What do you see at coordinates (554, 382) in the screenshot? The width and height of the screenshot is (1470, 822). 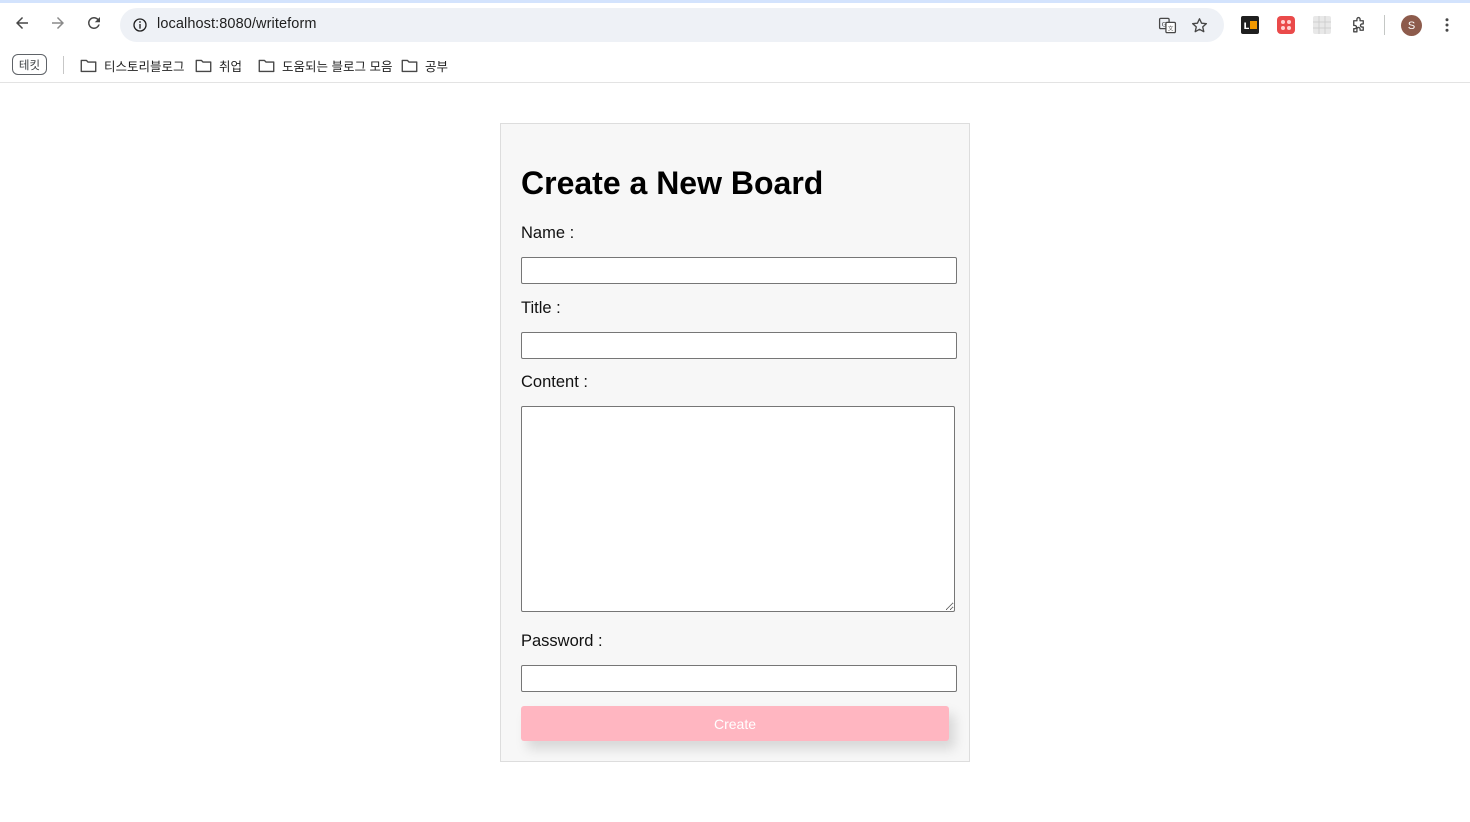 I see `content-label: Content :` at bounding box center [554, 382].